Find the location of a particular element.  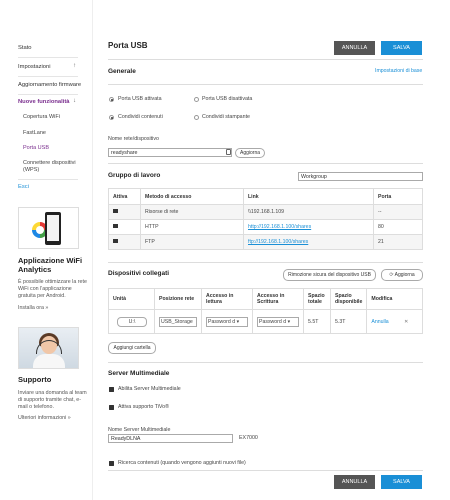

save-button: SALVA is located at coordinates (401, 48).